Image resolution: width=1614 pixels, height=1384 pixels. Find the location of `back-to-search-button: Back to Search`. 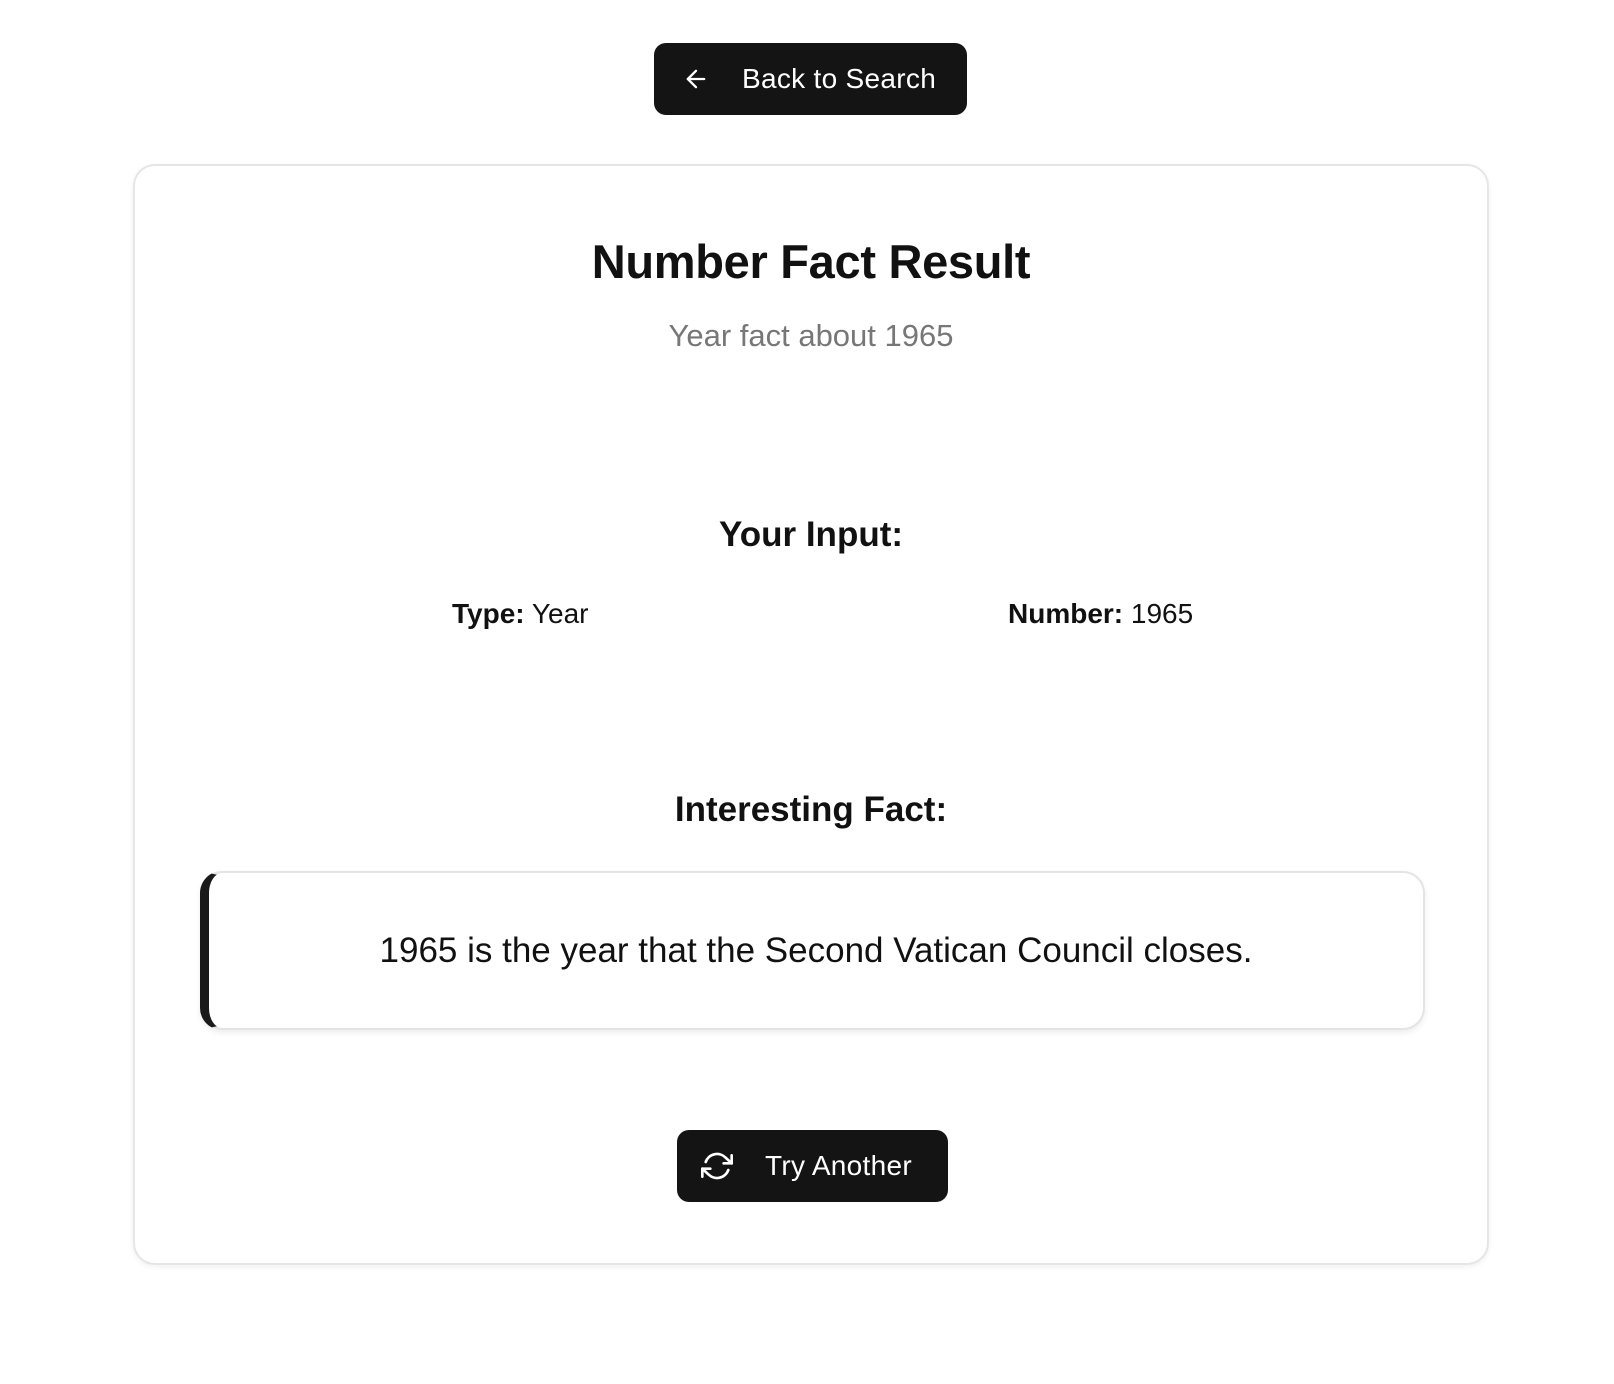

back-to-search-button: Back to Search is located at coordinates (810, 79).